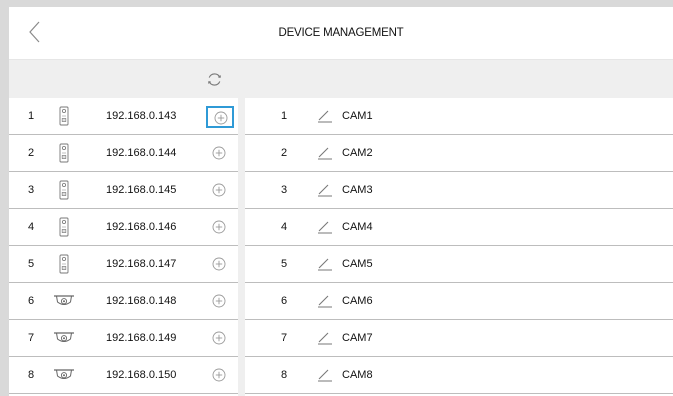  Describe the element at coordinates (459, 116) in the screenshot. I see `camera-row: 1 CAM1` at that location.